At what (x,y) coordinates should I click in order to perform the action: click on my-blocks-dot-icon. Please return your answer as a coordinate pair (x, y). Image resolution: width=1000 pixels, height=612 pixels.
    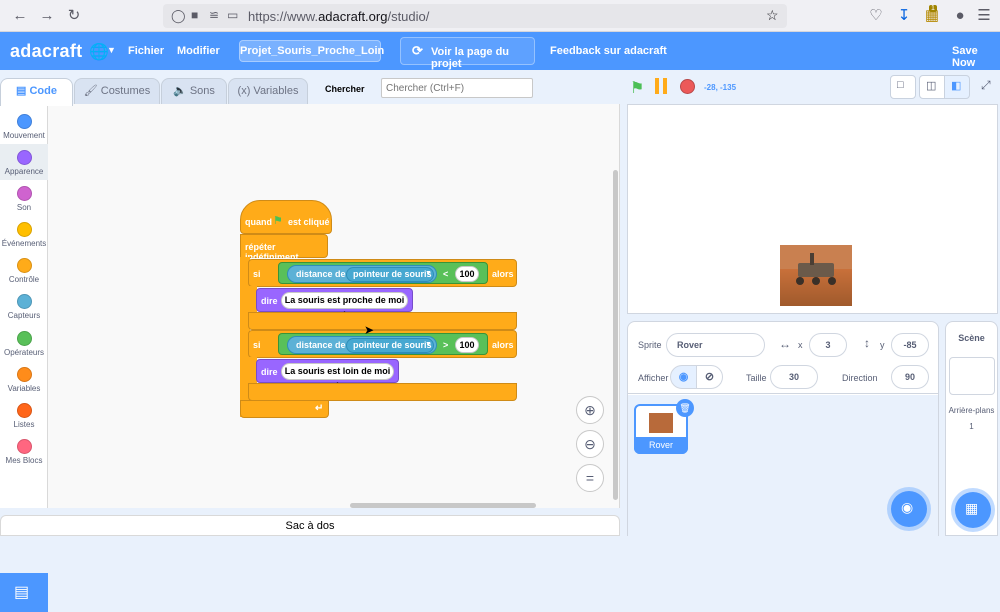
    Looking at the image, I should click on (24, 446).